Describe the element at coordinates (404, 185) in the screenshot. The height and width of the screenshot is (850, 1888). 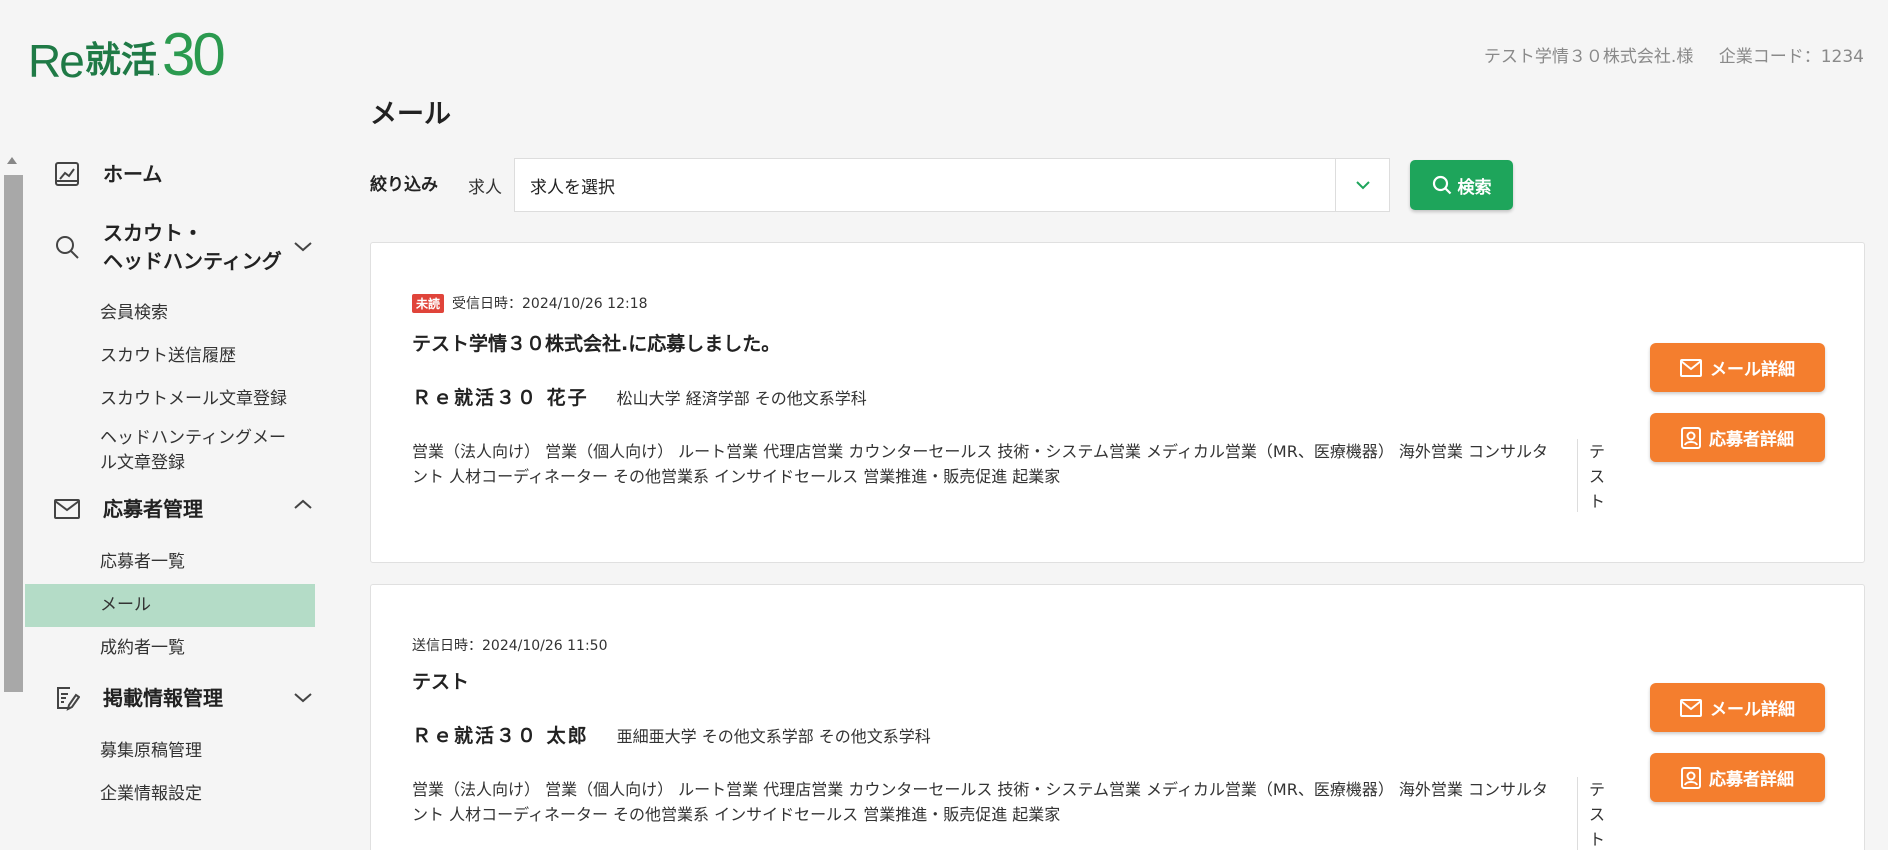
I see `filter-label: 絞り込み` at that location.